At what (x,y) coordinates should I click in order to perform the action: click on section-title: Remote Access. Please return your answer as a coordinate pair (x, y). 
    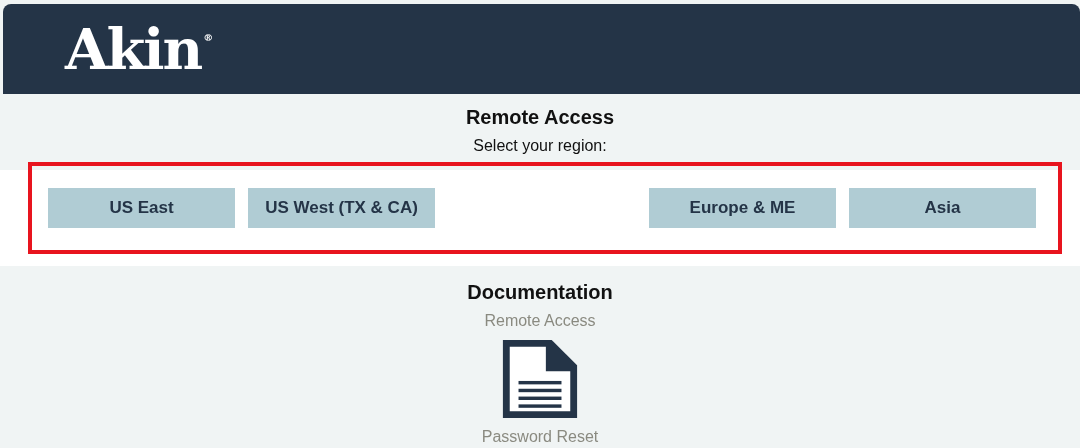
    Looking at the image, I should click on (540, 117).